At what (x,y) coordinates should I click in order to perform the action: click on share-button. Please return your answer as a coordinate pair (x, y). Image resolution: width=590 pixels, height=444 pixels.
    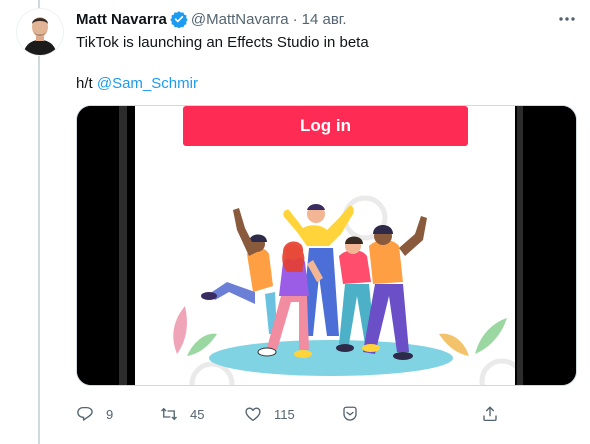
    Looking at the image, I should click on (490, 414).